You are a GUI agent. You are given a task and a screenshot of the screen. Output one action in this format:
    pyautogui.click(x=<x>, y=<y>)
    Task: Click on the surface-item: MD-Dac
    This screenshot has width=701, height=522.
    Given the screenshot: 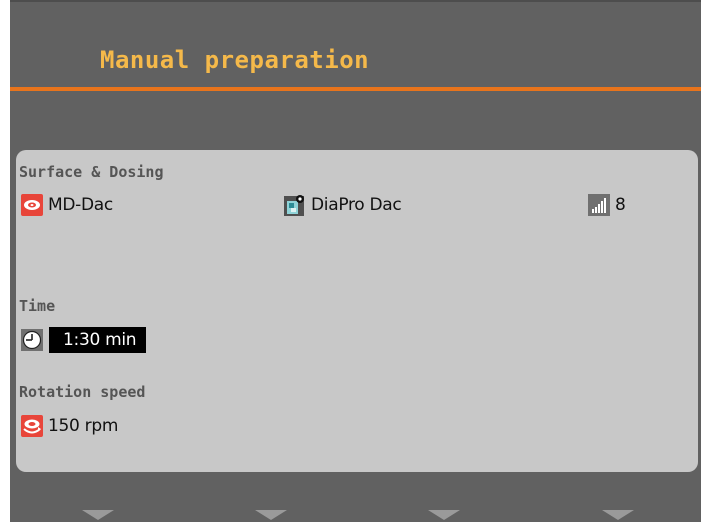 What is the action you would take?
    pyautogui.click(x=67, y=205)
    